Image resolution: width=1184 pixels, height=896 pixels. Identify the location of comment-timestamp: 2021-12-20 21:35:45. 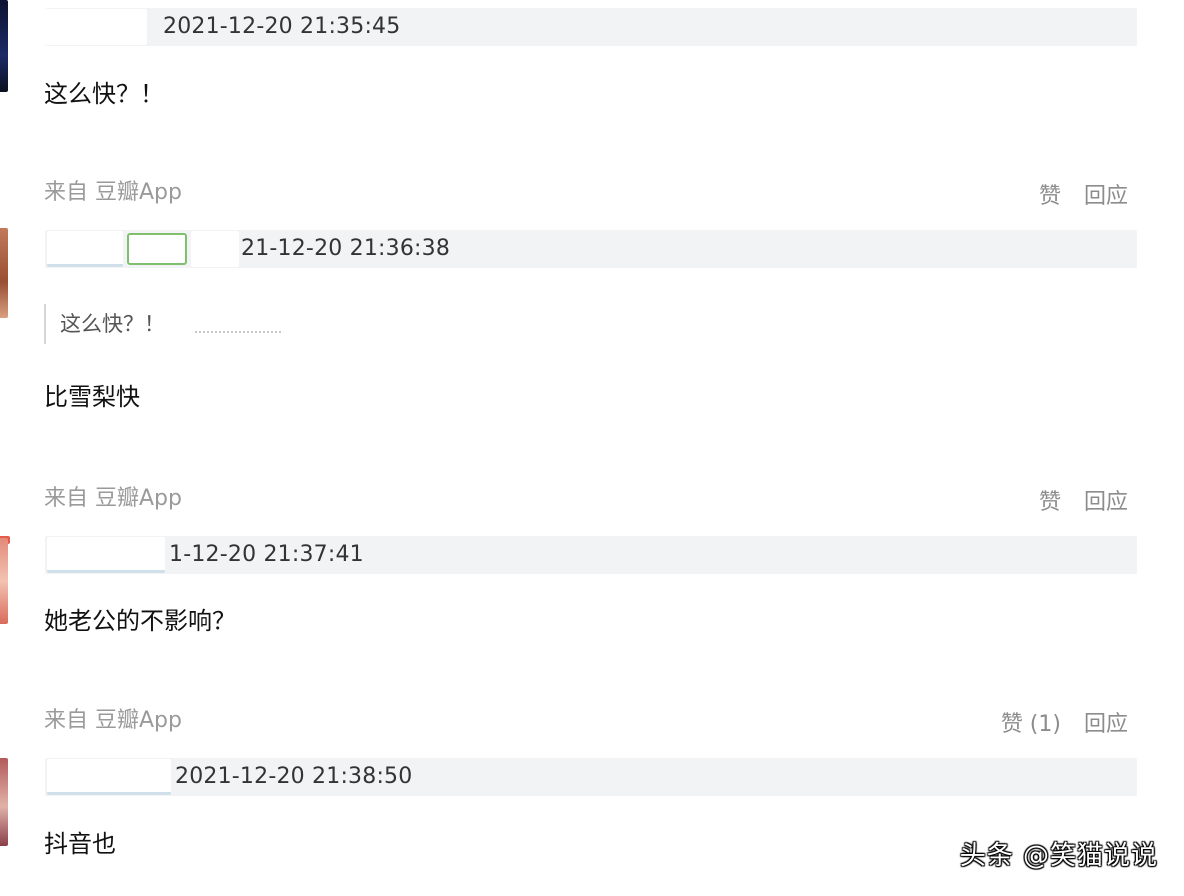
(282, 26).